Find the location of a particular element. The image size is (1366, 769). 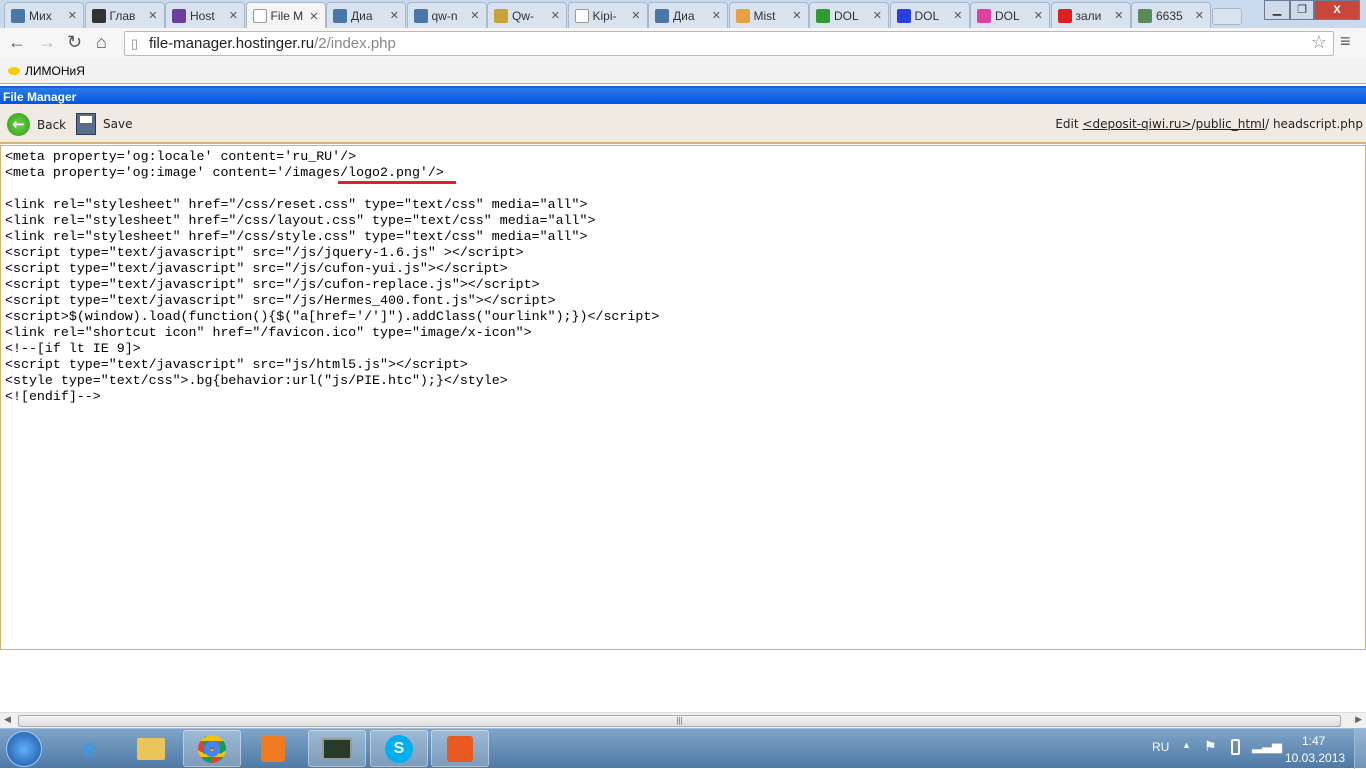

tab: 6635 ✕ is located at coordinates (1171, 15).